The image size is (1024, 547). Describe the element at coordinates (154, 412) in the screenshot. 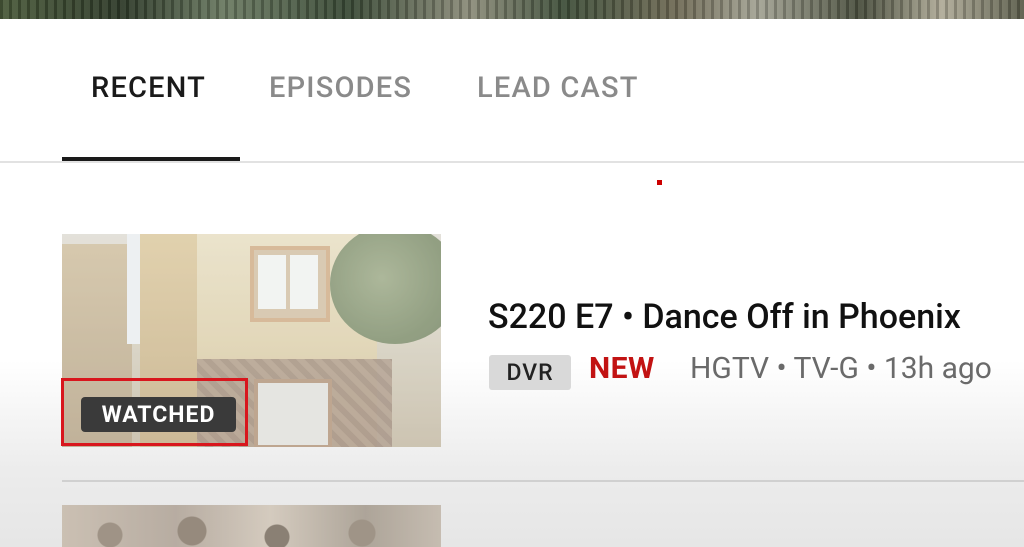

I see `highlight-box` at that location.